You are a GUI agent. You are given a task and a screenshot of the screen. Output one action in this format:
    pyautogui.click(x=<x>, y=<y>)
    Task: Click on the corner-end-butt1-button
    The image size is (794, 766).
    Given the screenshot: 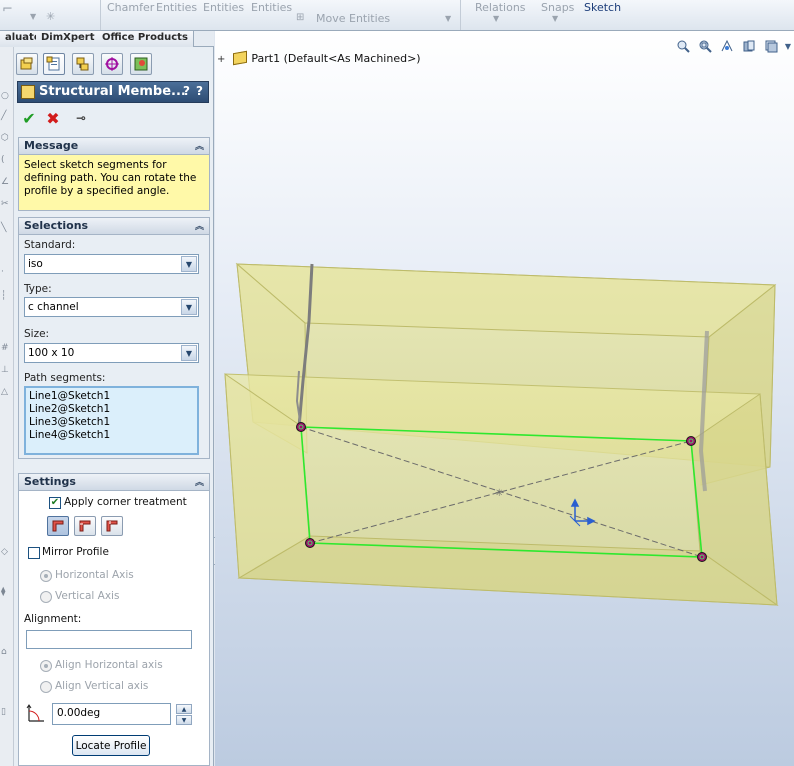 What is the action you would take?
    pyautogui.click(x=85, y=526)
    